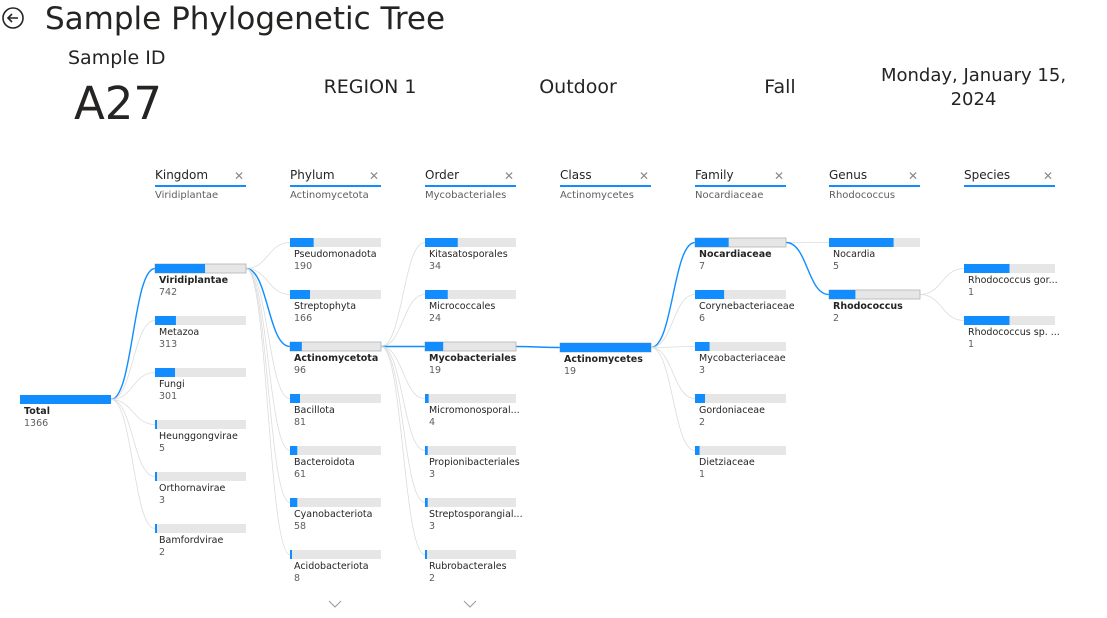 The width and height of the screenshot is (1107, 618). Describe the element at coordinates (336, 358) in the screenshot. I see `node-label: Actinomycetota` at that location.